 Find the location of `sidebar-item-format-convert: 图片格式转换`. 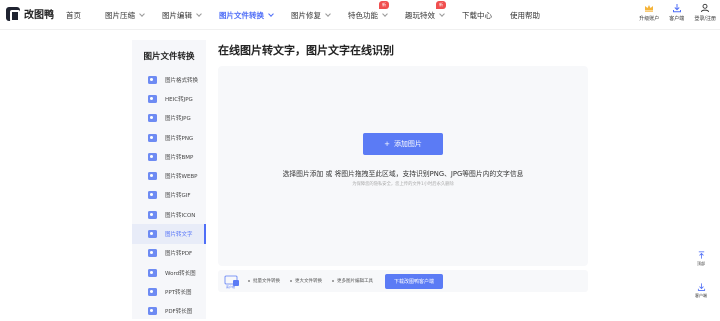

sidebar-item-format-convert: 图片格式转换 is located at coordinates (169, 79).